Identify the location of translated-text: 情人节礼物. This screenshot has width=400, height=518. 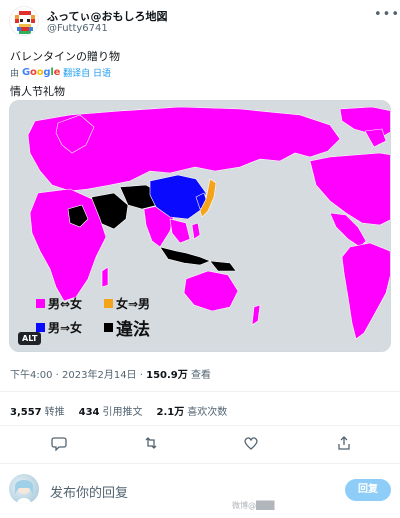
(37, 91).